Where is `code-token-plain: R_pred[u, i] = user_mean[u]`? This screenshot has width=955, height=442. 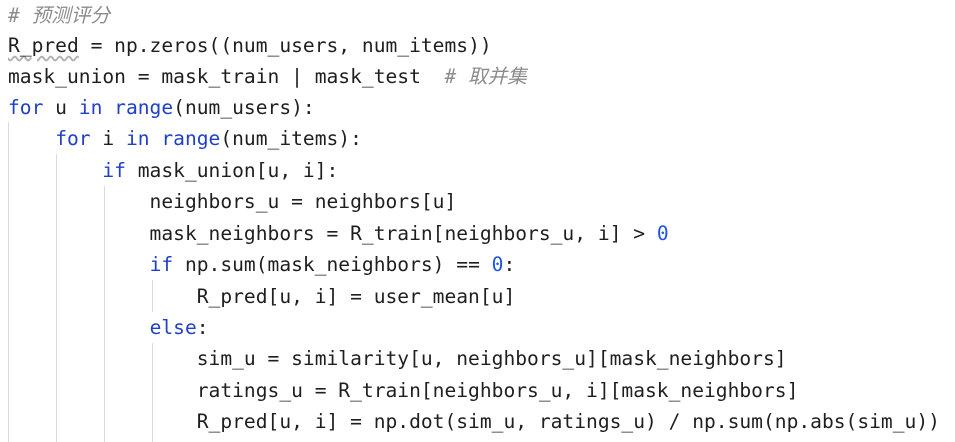 code-token-plain: R_pred[u, i] = user_mean[u] is located at coordinates (262, 296).